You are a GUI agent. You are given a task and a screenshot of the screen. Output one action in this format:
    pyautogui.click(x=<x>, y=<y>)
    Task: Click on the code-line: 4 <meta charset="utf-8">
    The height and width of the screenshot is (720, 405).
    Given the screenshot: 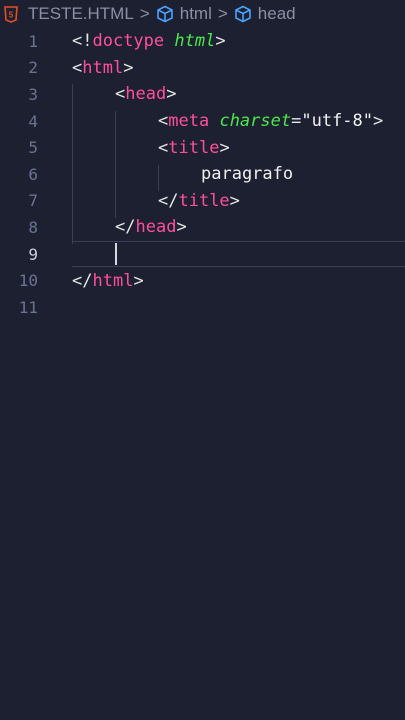 What is the action you would take?
    pyautogui.click(x=202, y=121)
    